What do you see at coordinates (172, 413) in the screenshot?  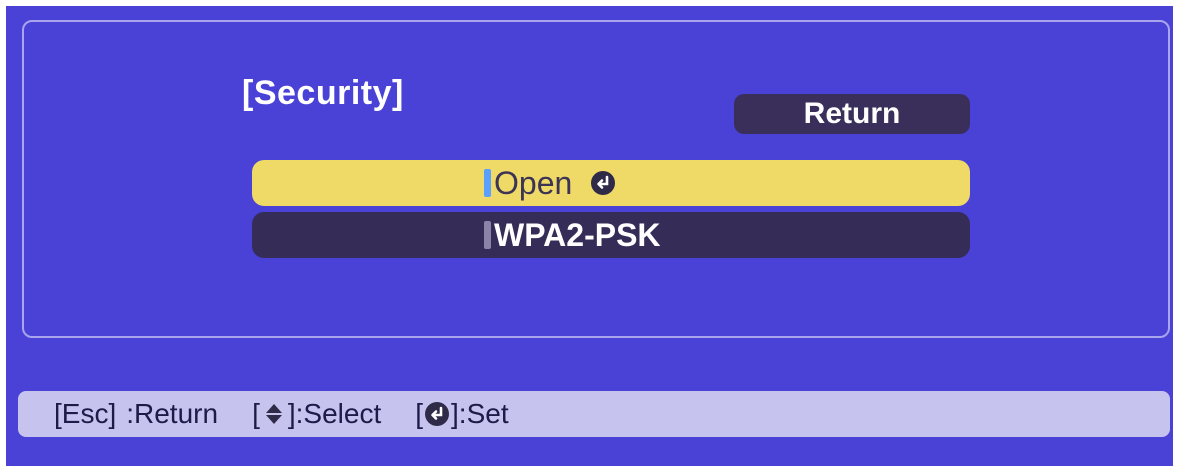 I see `esc-action-label: :Return` at bounding box center [172, 413].